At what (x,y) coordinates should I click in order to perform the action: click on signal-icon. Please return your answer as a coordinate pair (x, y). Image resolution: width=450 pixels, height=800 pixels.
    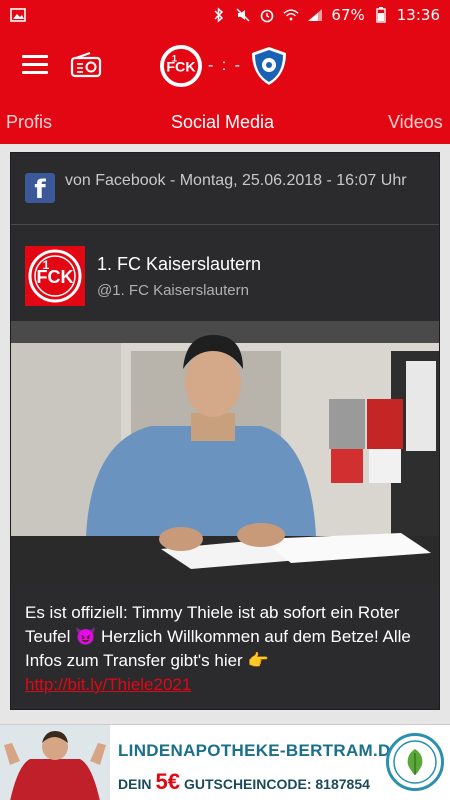
    Looking at the image, I should click on (315, 15).